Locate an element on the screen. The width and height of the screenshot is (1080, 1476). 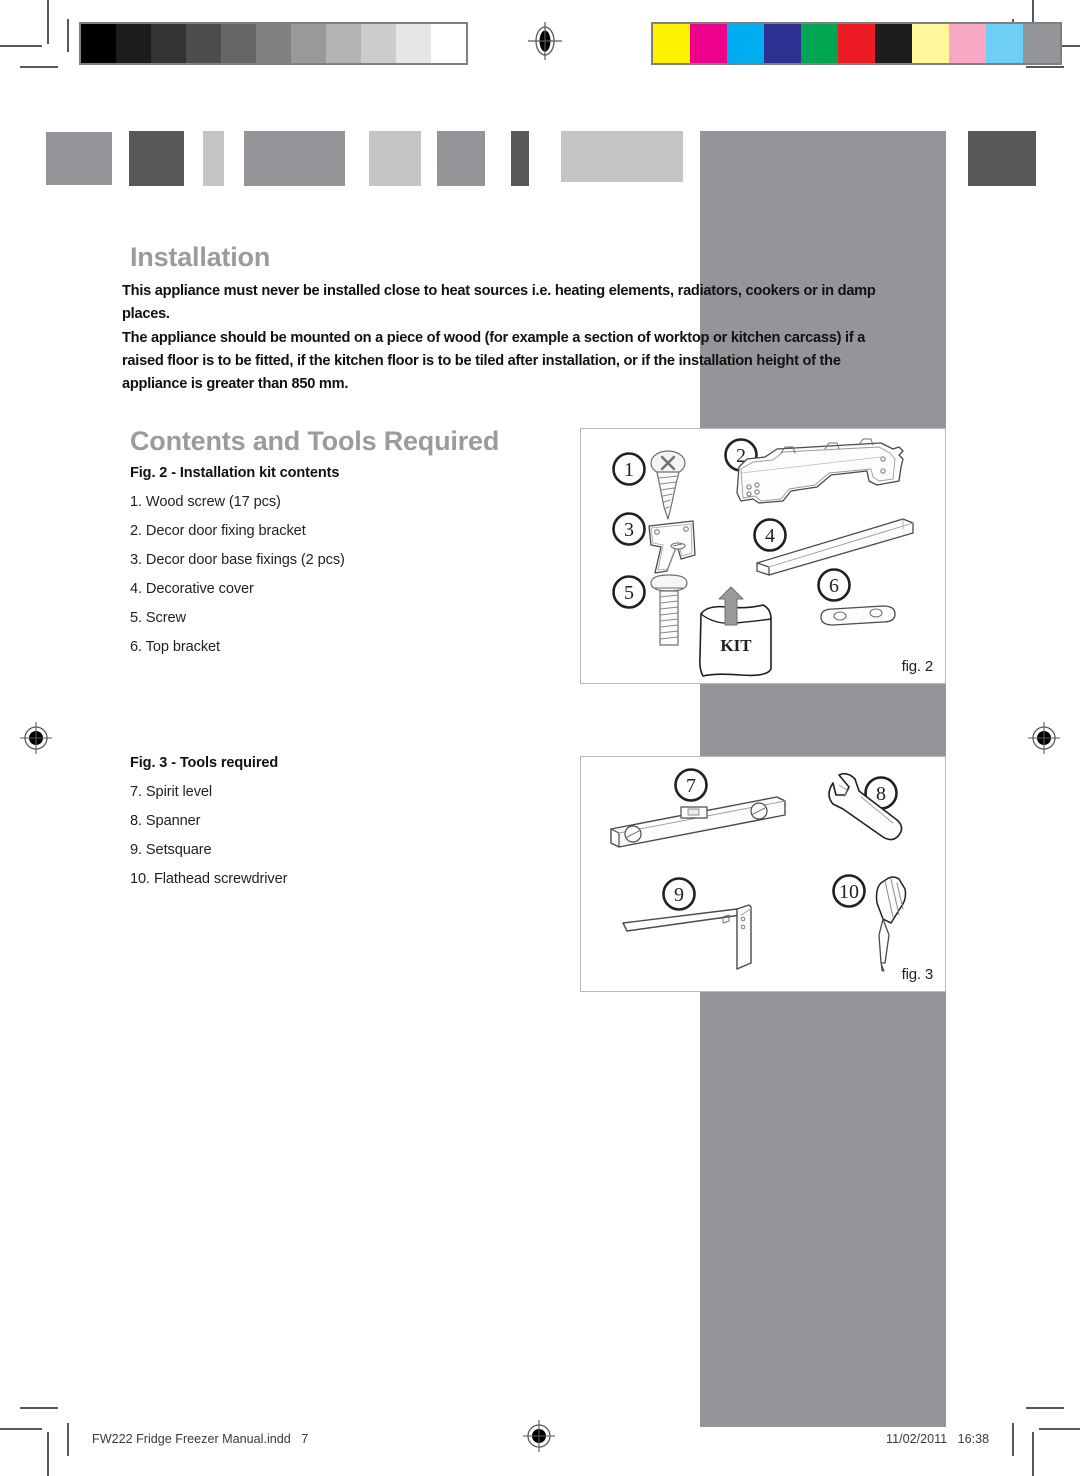
svg-text: 3 is located at coordinates (629, 530).